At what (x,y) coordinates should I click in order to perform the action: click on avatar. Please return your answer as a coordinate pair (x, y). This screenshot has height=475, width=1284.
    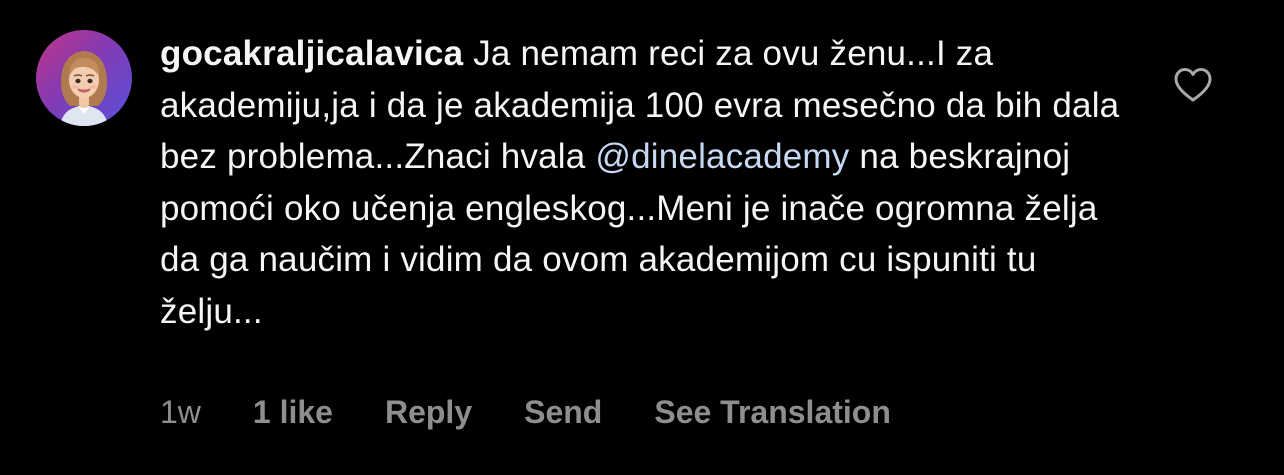
    Looking at the image, I should click on (84, 78).